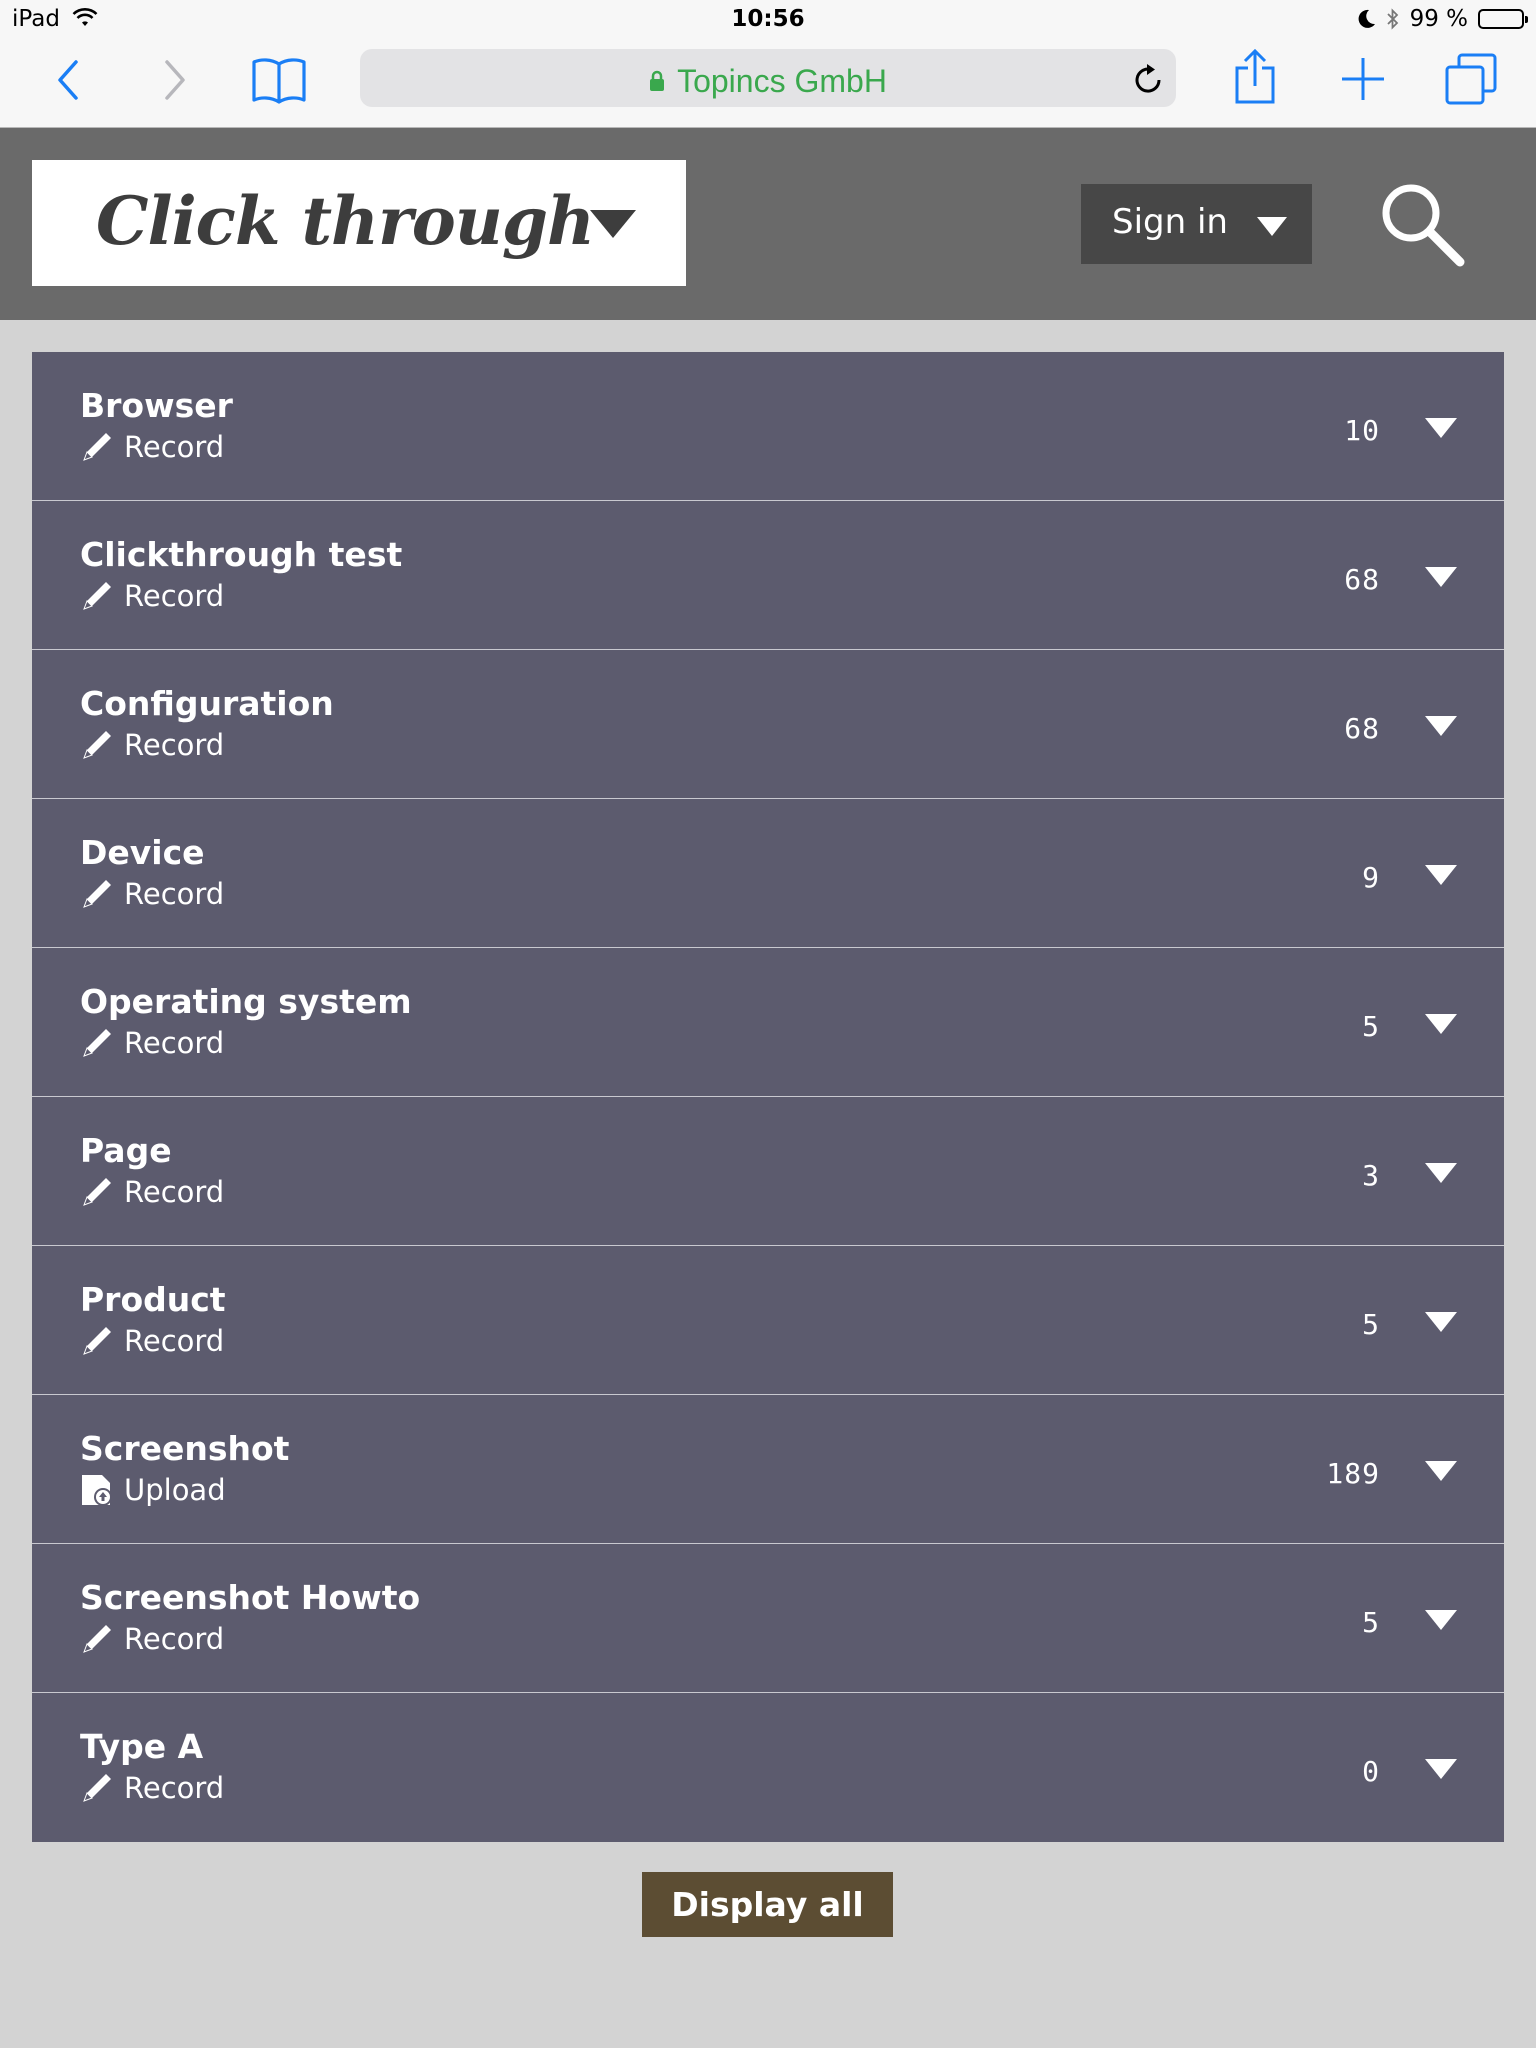  I want to click on list-item: Page Record 3, so click(768, 1171).